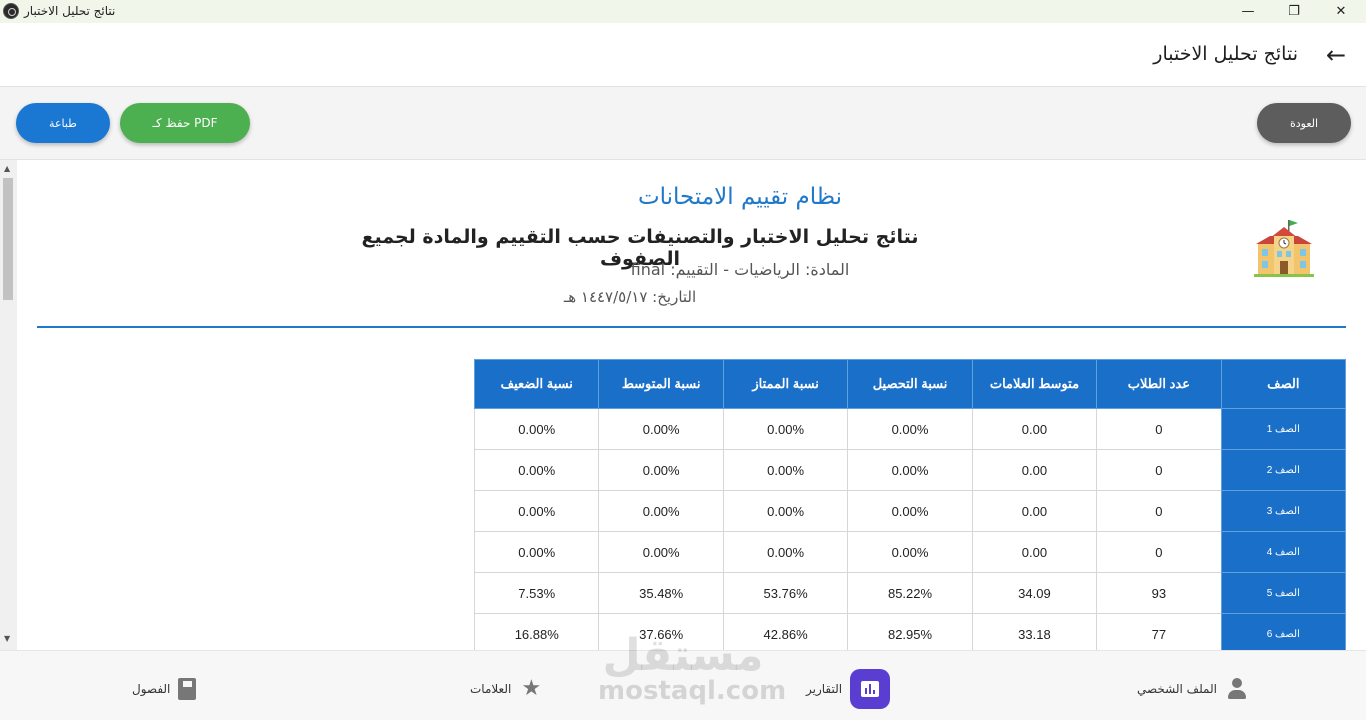 The image size is (1366, 720). I want to click on star-icon: ★, so click(531, 688).